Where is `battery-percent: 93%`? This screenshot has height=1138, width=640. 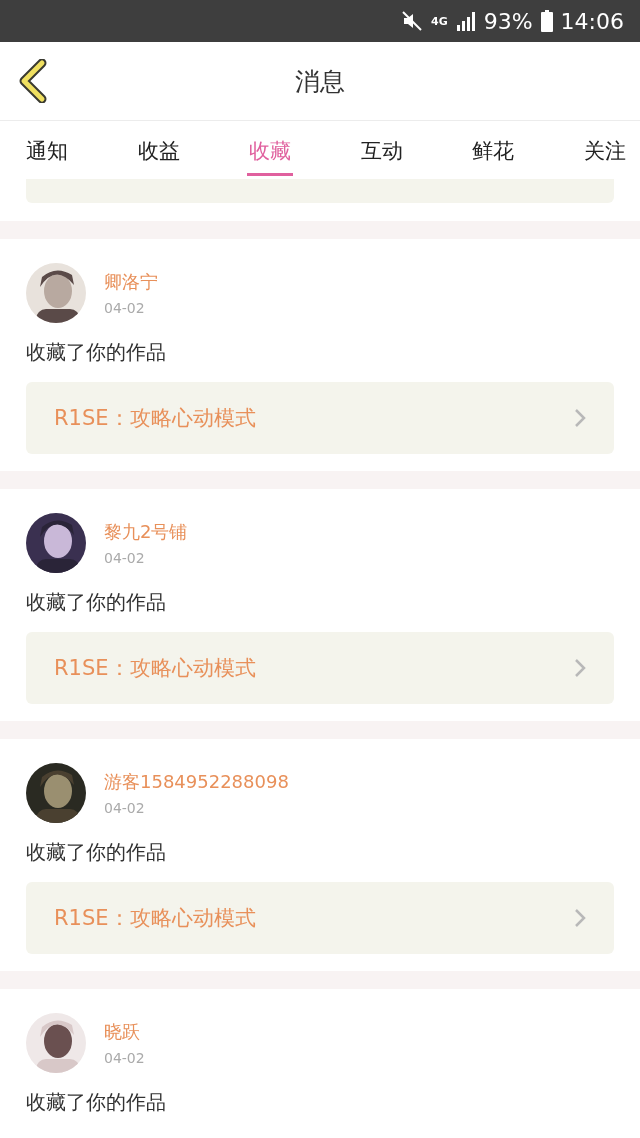 battery-percent: 93% is located at coordinates (508, 21).